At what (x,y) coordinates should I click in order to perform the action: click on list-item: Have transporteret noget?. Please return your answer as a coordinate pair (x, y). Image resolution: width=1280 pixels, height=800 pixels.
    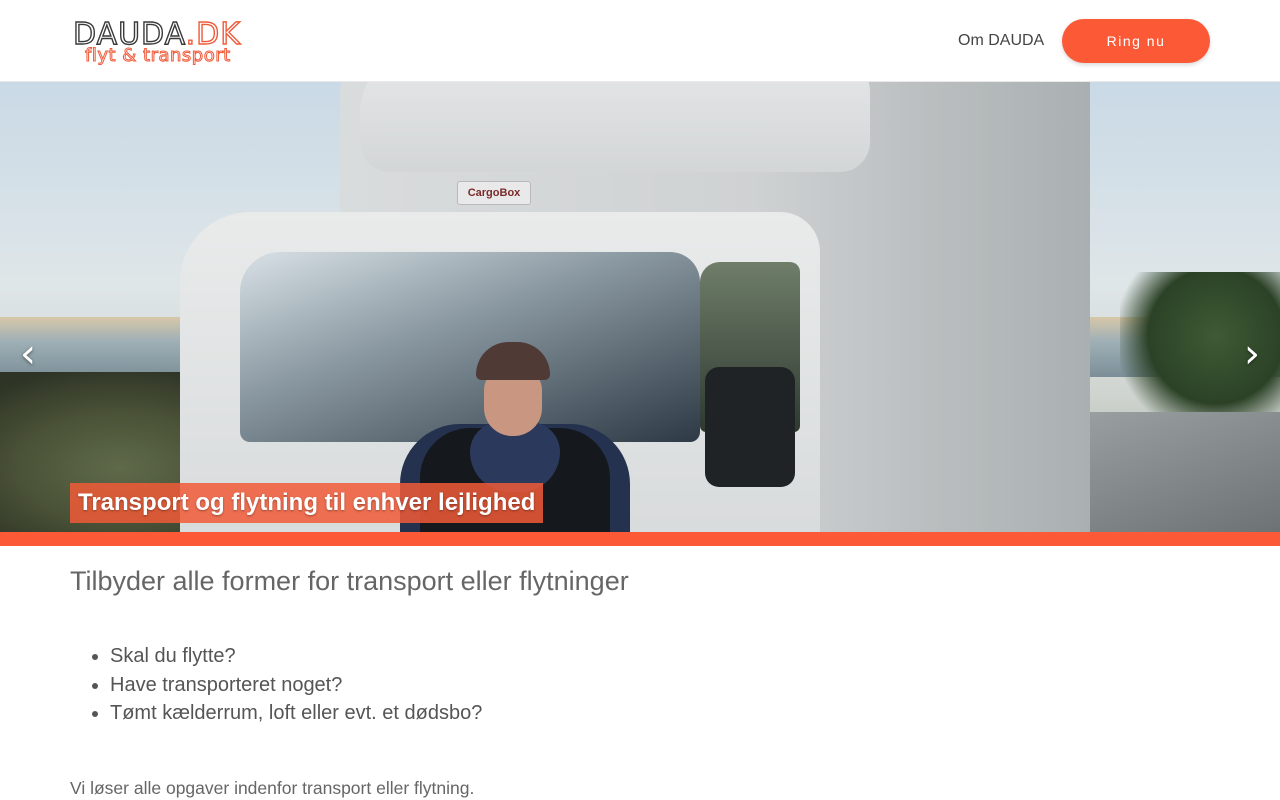
    Looking at the image, I should click on (296, 685).